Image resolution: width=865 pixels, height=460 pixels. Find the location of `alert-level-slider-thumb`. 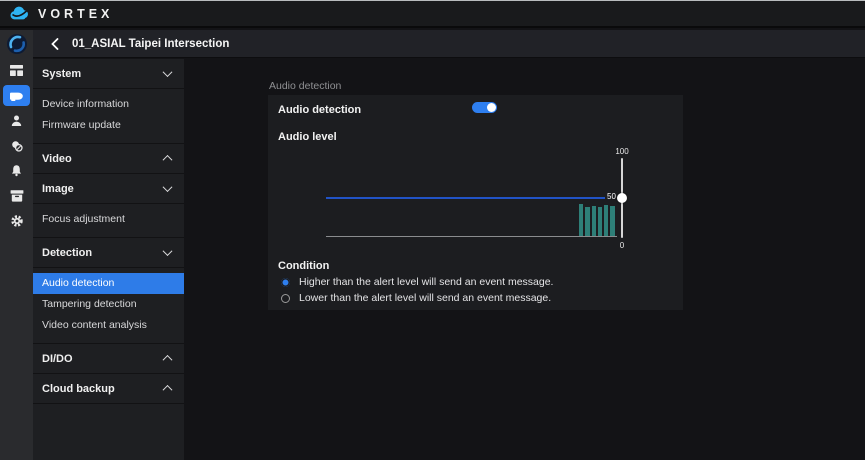

alert-level-slider-thumb is located at coordinates (622, 198).